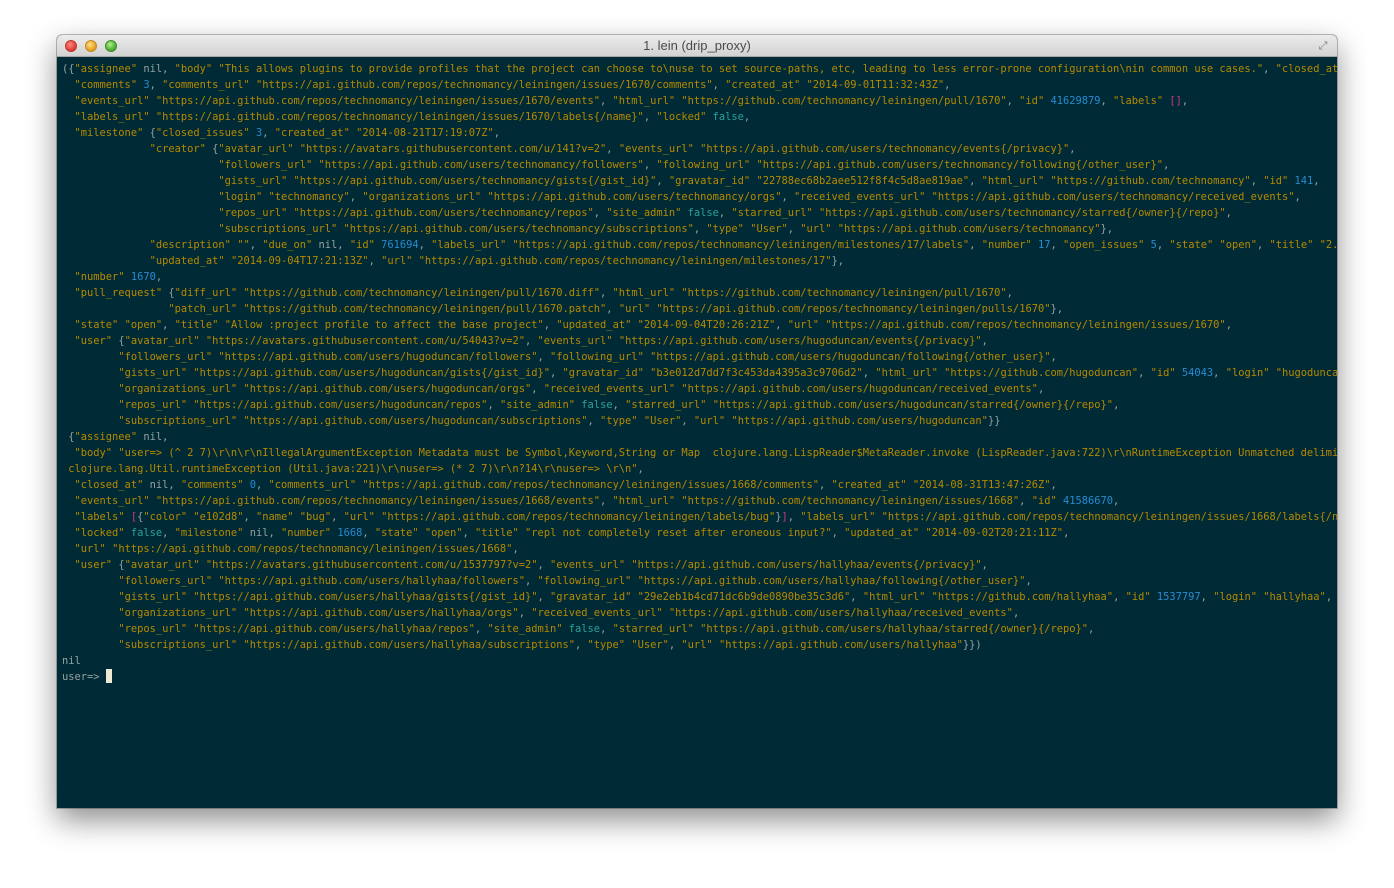  What do you see at coordinates (584, 581) in the screenshot?
I see `terminal-token: "following_url"` at bounding box center [584, 581].